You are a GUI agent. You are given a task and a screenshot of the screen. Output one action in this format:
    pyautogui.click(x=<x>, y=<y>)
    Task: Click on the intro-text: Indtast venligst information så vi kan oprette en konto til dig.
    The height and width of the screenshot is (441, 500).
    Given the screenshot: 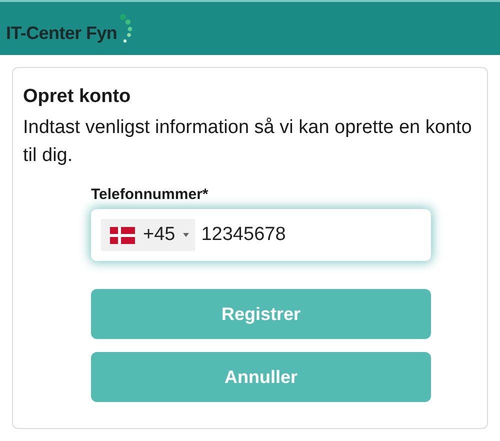 What is the action you would take?
    pyautogui.click(x=248, y=142)
    